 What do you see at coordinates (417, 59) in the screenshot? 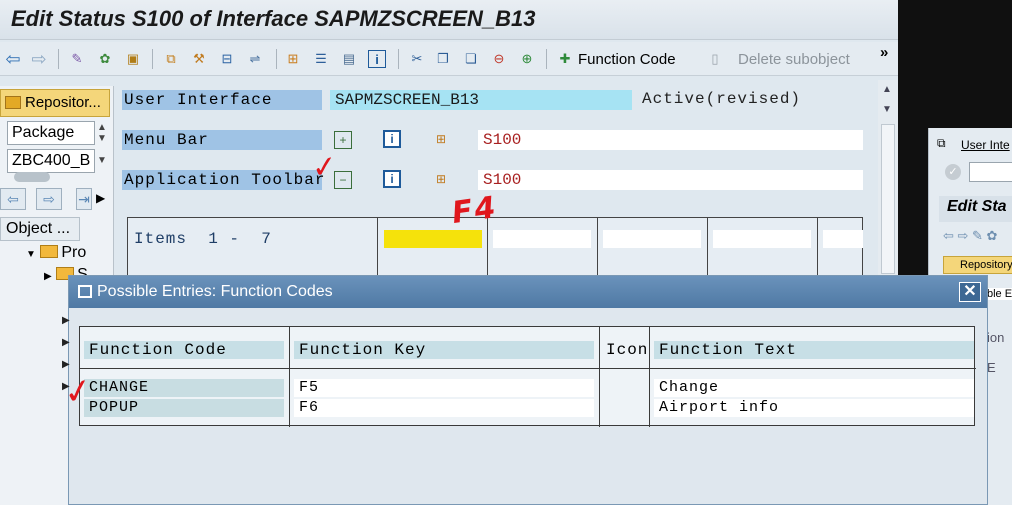
I see `cut-icon: ✂` at bounding box center [417, 59].